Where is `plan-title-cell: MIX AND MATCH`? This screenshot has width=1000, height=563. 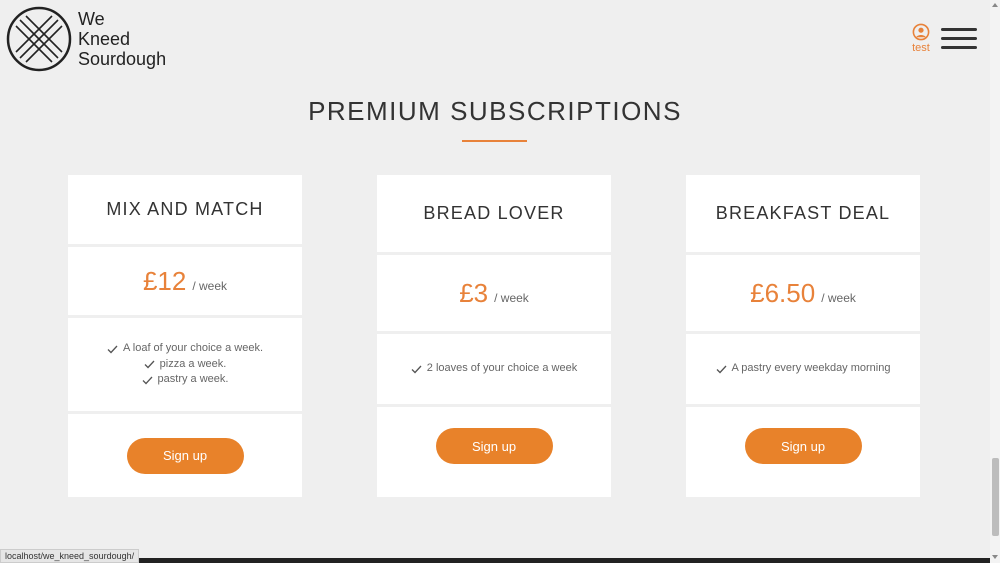 plan-title-cell: MIX AND MATCH is located at coordinates (185, 209).